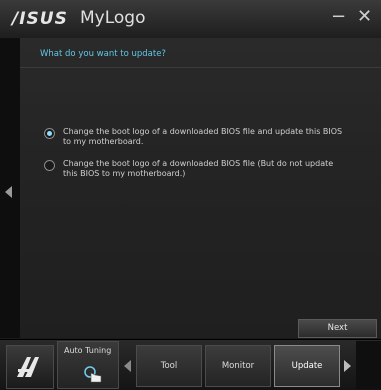 Image resolution: width=381 pixels, height=390 pixels. What do you see at coordinates (337, 328) in the screenshot?
I see `next-button: Next` at bounding box center [337, 328].